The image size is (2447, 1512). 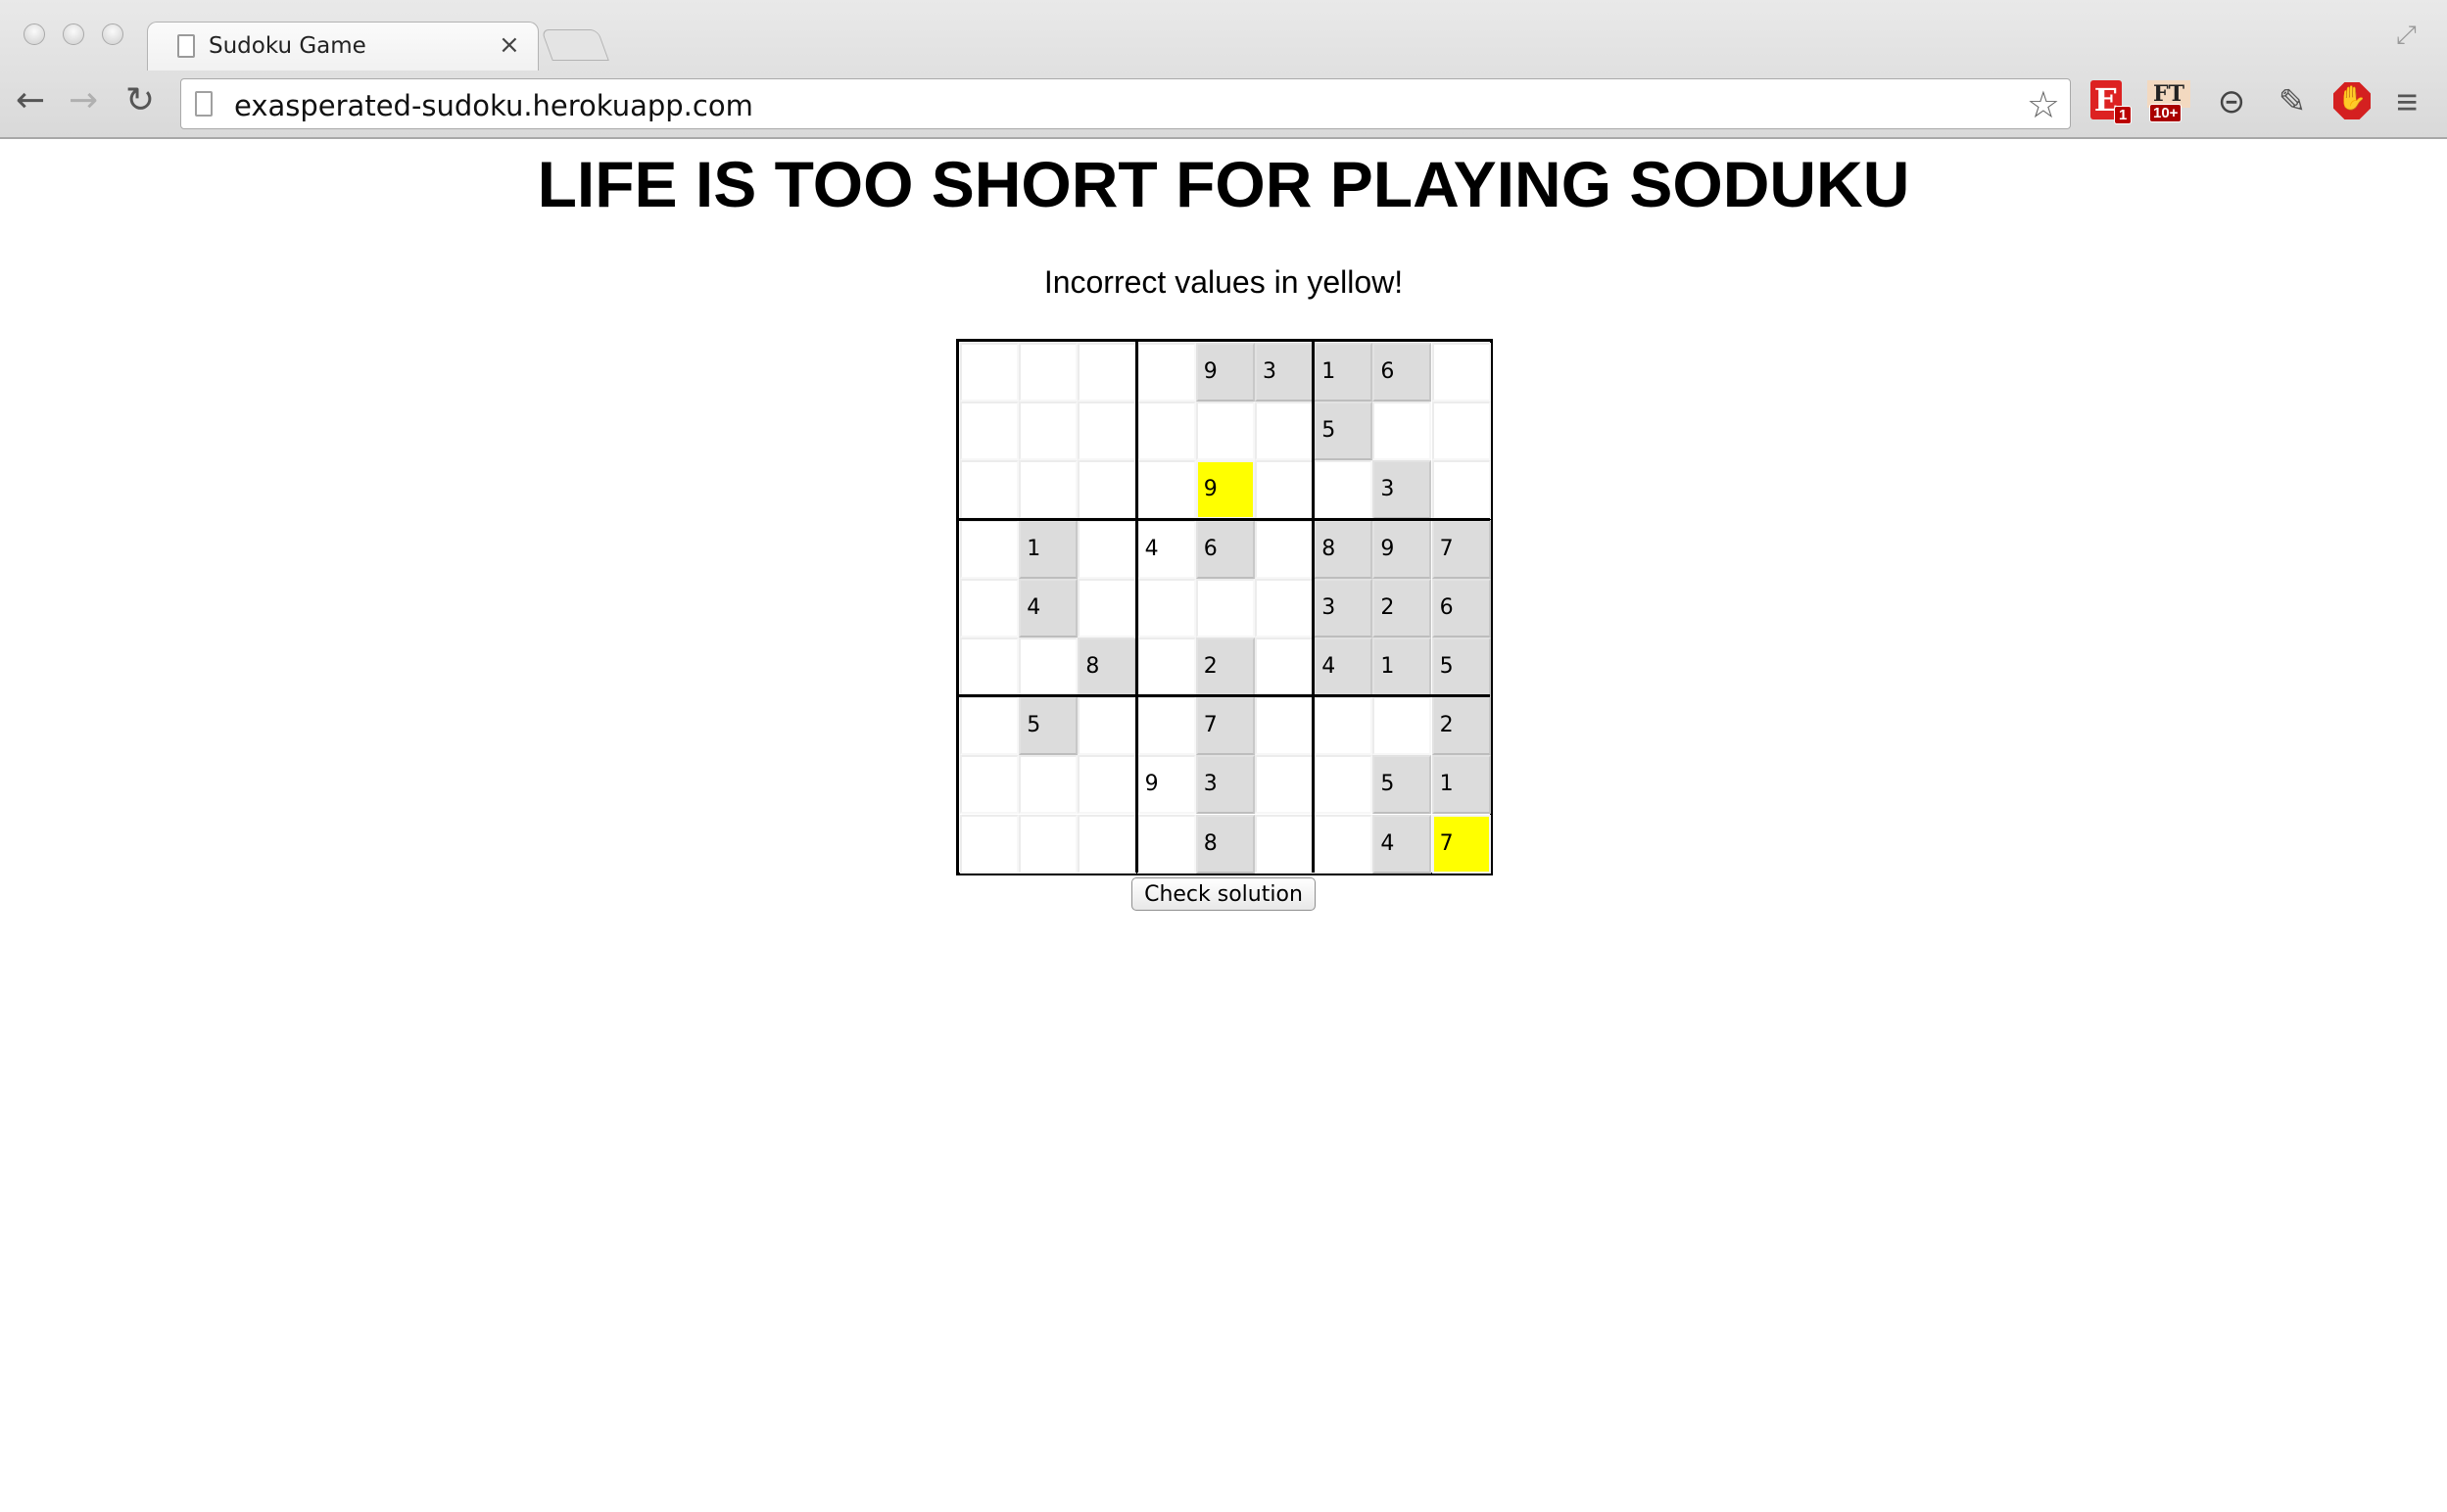 What do you see at coordinates (1343, 667) in the screenshot?
I see `sudoku-cell-r6-c7: 4` at bounding box center [1343, 667].